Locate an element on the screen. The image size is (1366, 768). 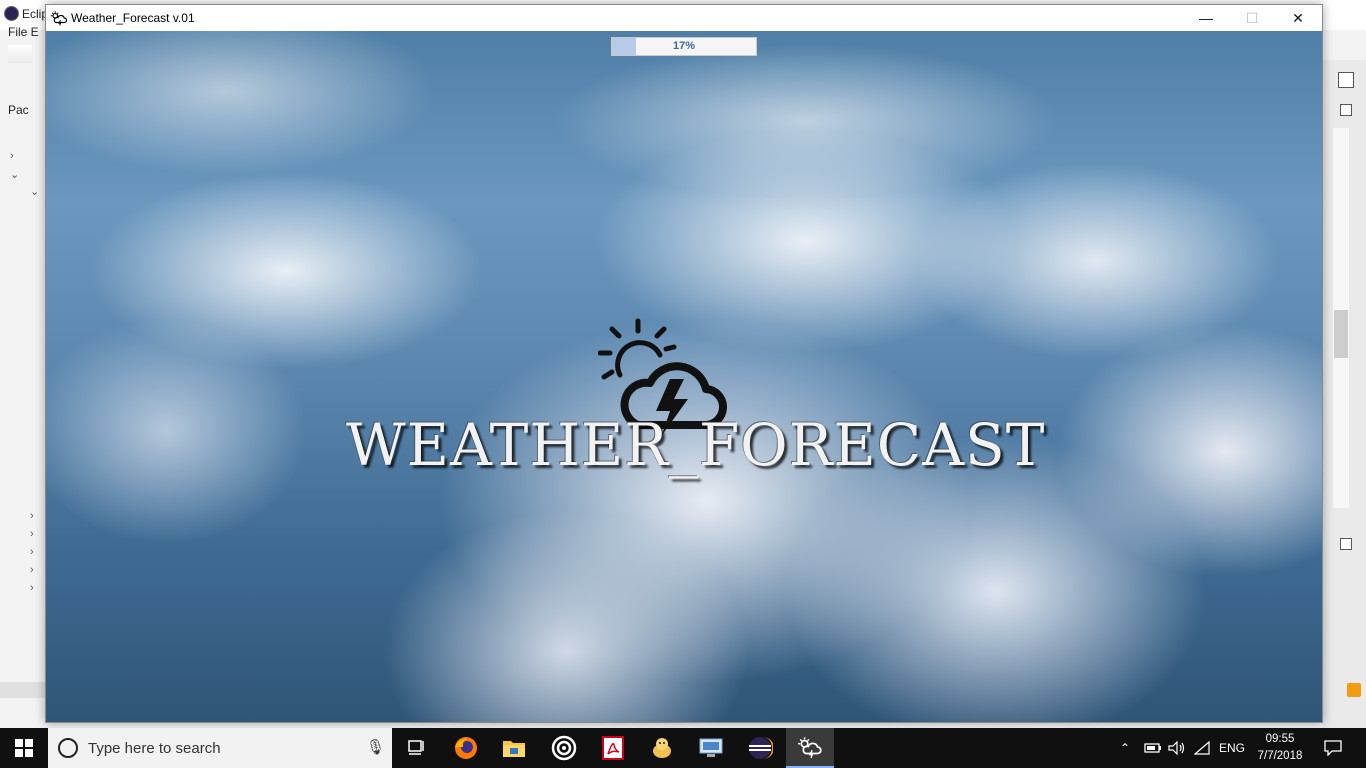
speaker-icon is located at coordinates (1176, 748).